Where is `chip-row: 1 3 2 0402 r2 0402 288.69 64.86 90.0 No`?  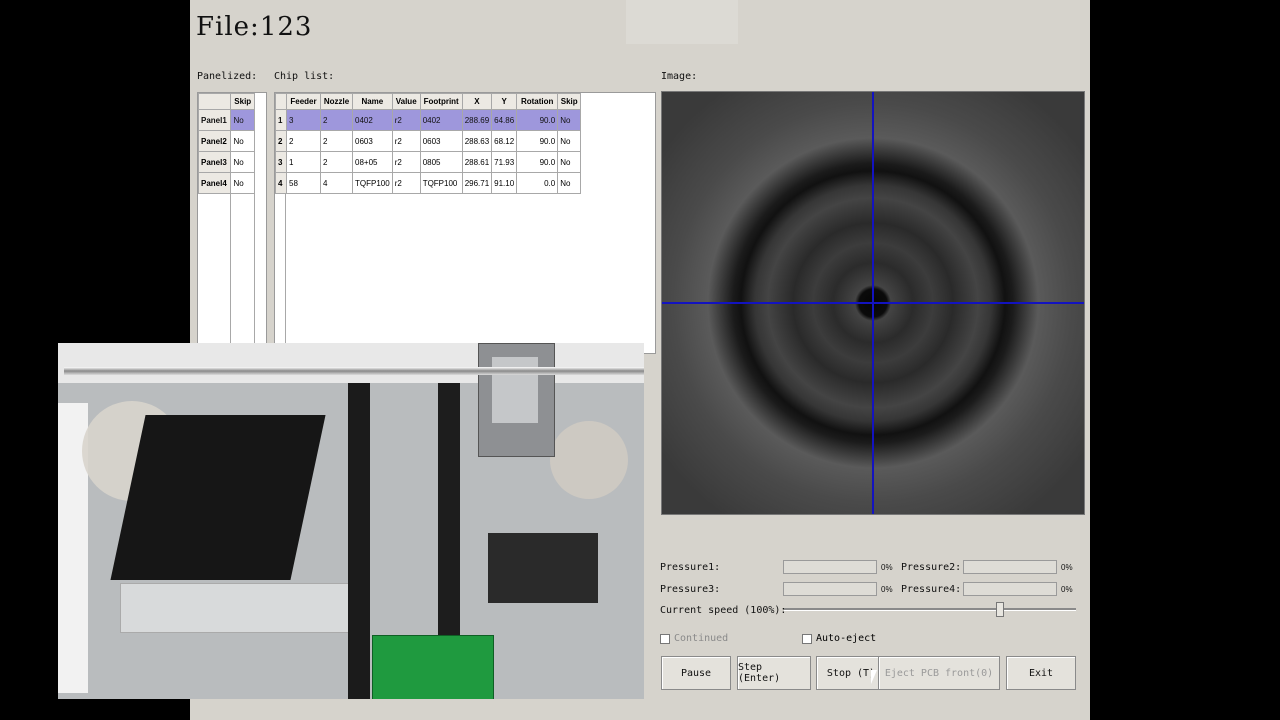
chip-row: 1 3 2 0402 r2 0402 288.69 64.86 90.0 No is located at coordinates (428, 120).